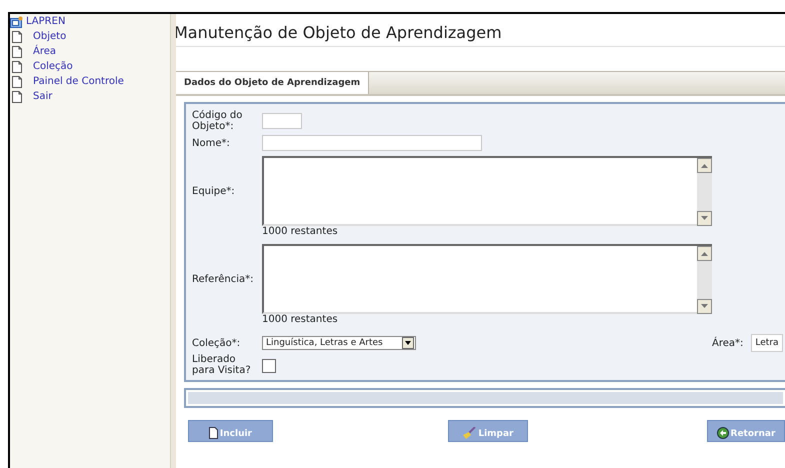 Image resolution: width=785 pixels, height=468 pixels. Describe the element at coordinates (16, 22) in the screenshot. I see `folder-icon` at that location.